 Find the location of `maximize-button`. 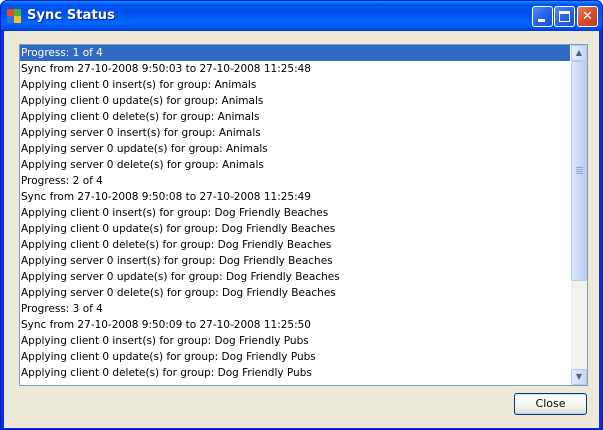

maximize-button is located at coordinates (564, 16).